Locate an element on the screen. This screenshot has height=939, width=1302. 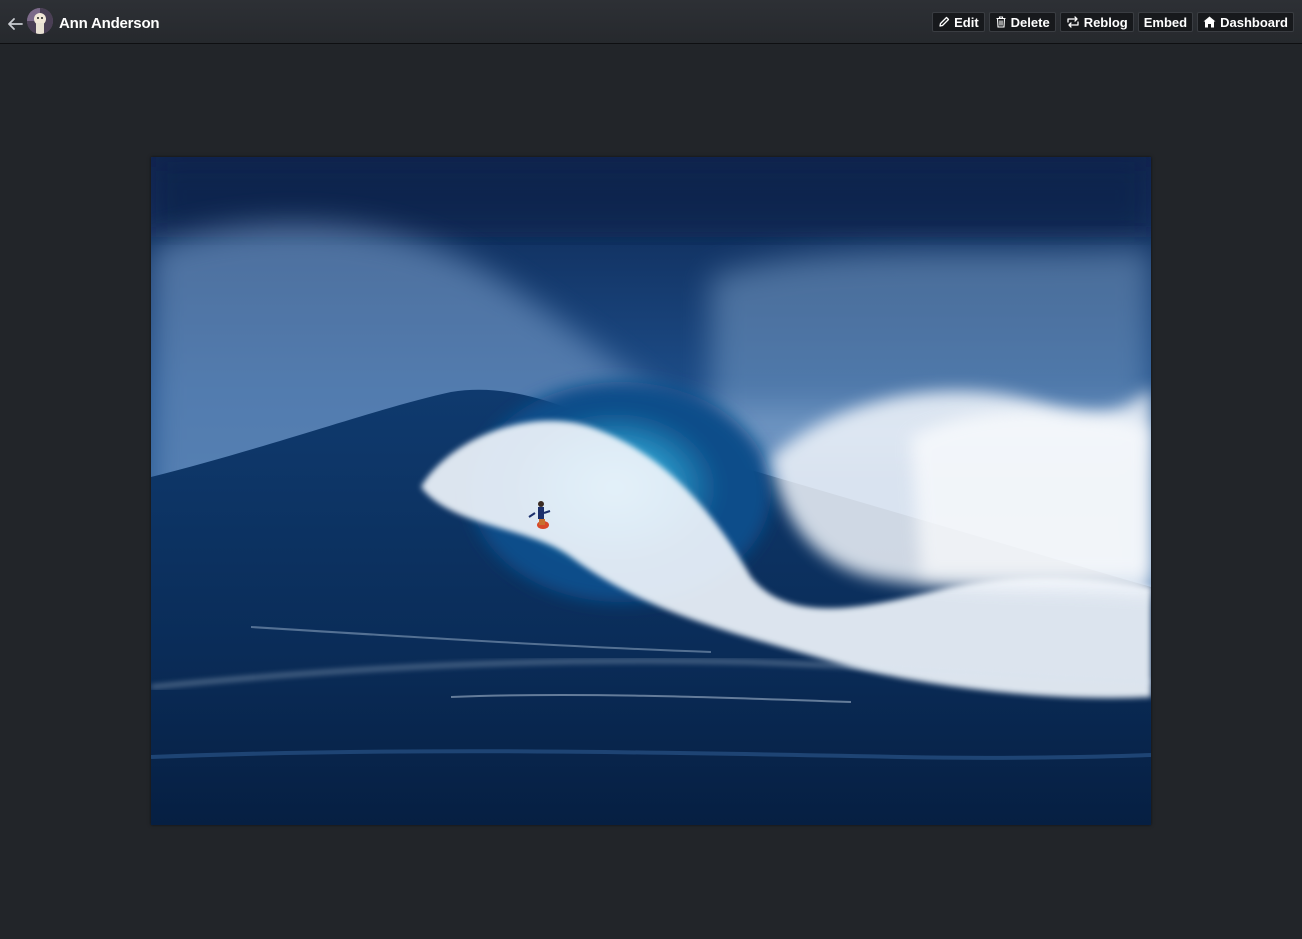
delete-label: Delete is located at coordinates (1030, 22).